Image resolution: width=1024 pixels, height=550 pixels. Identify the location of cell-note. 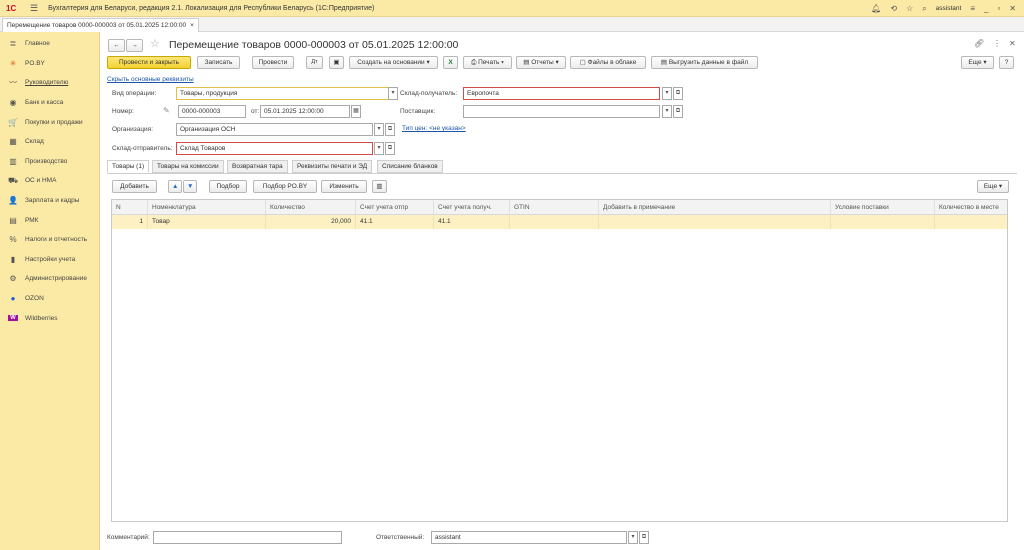
(715, 222).